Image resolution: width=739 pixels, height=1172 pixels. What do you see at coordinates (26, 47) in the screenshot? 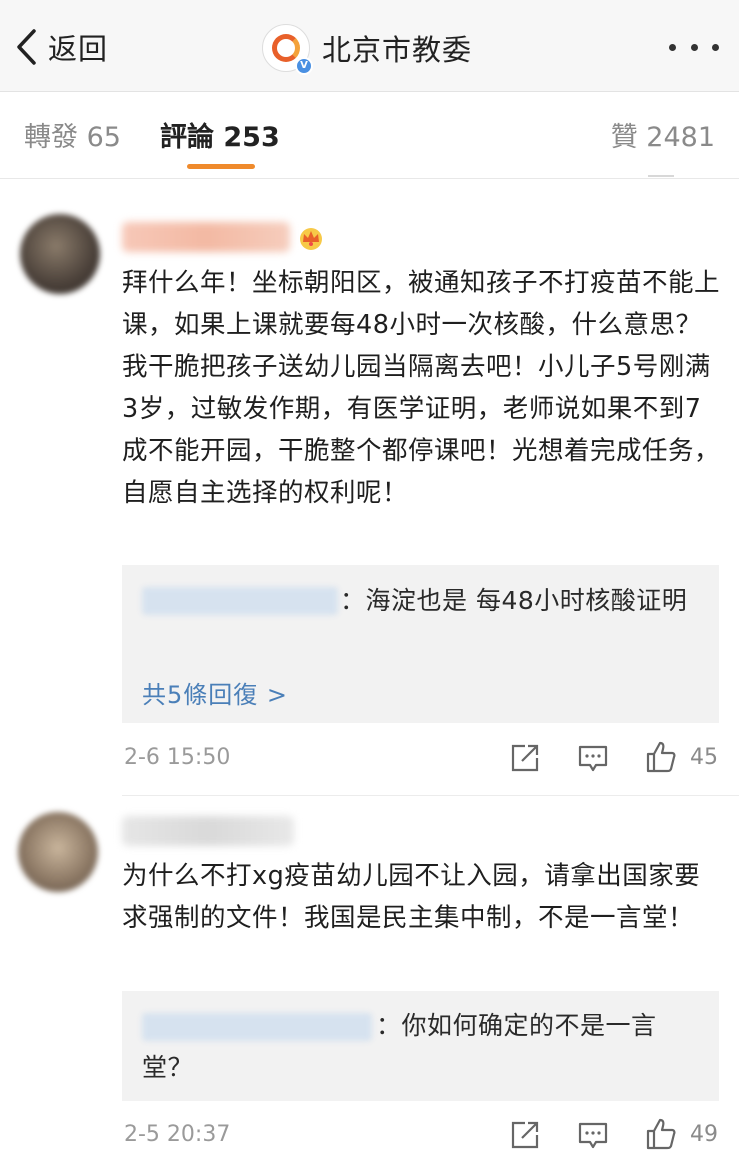
I see `chevron-left-icon` at bounding box center [26, 47].